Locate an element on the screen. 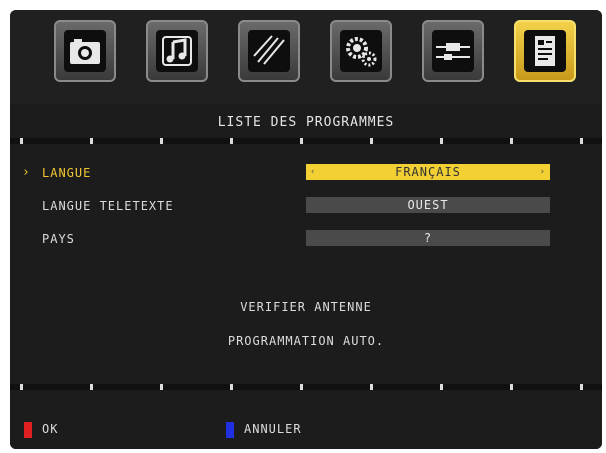 The image size is (606, 453). setting-row-langue-teletexte: LANGUE TELETEXTE OUEST is located at coordinates (306, 207).